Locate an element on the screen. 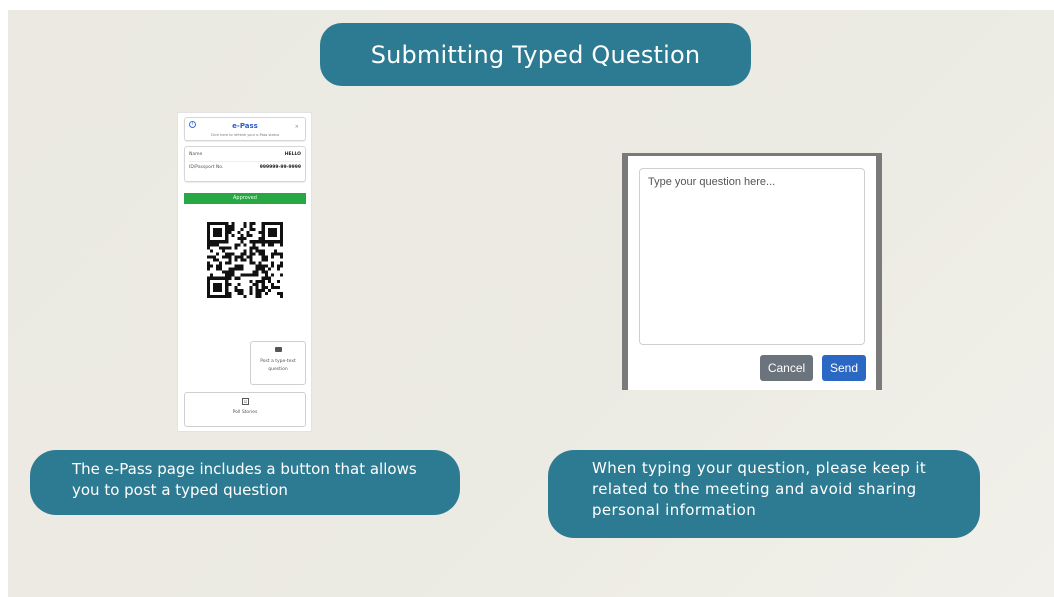 The image size is (1054, 597). question-input is located at coordinates (752, 256).